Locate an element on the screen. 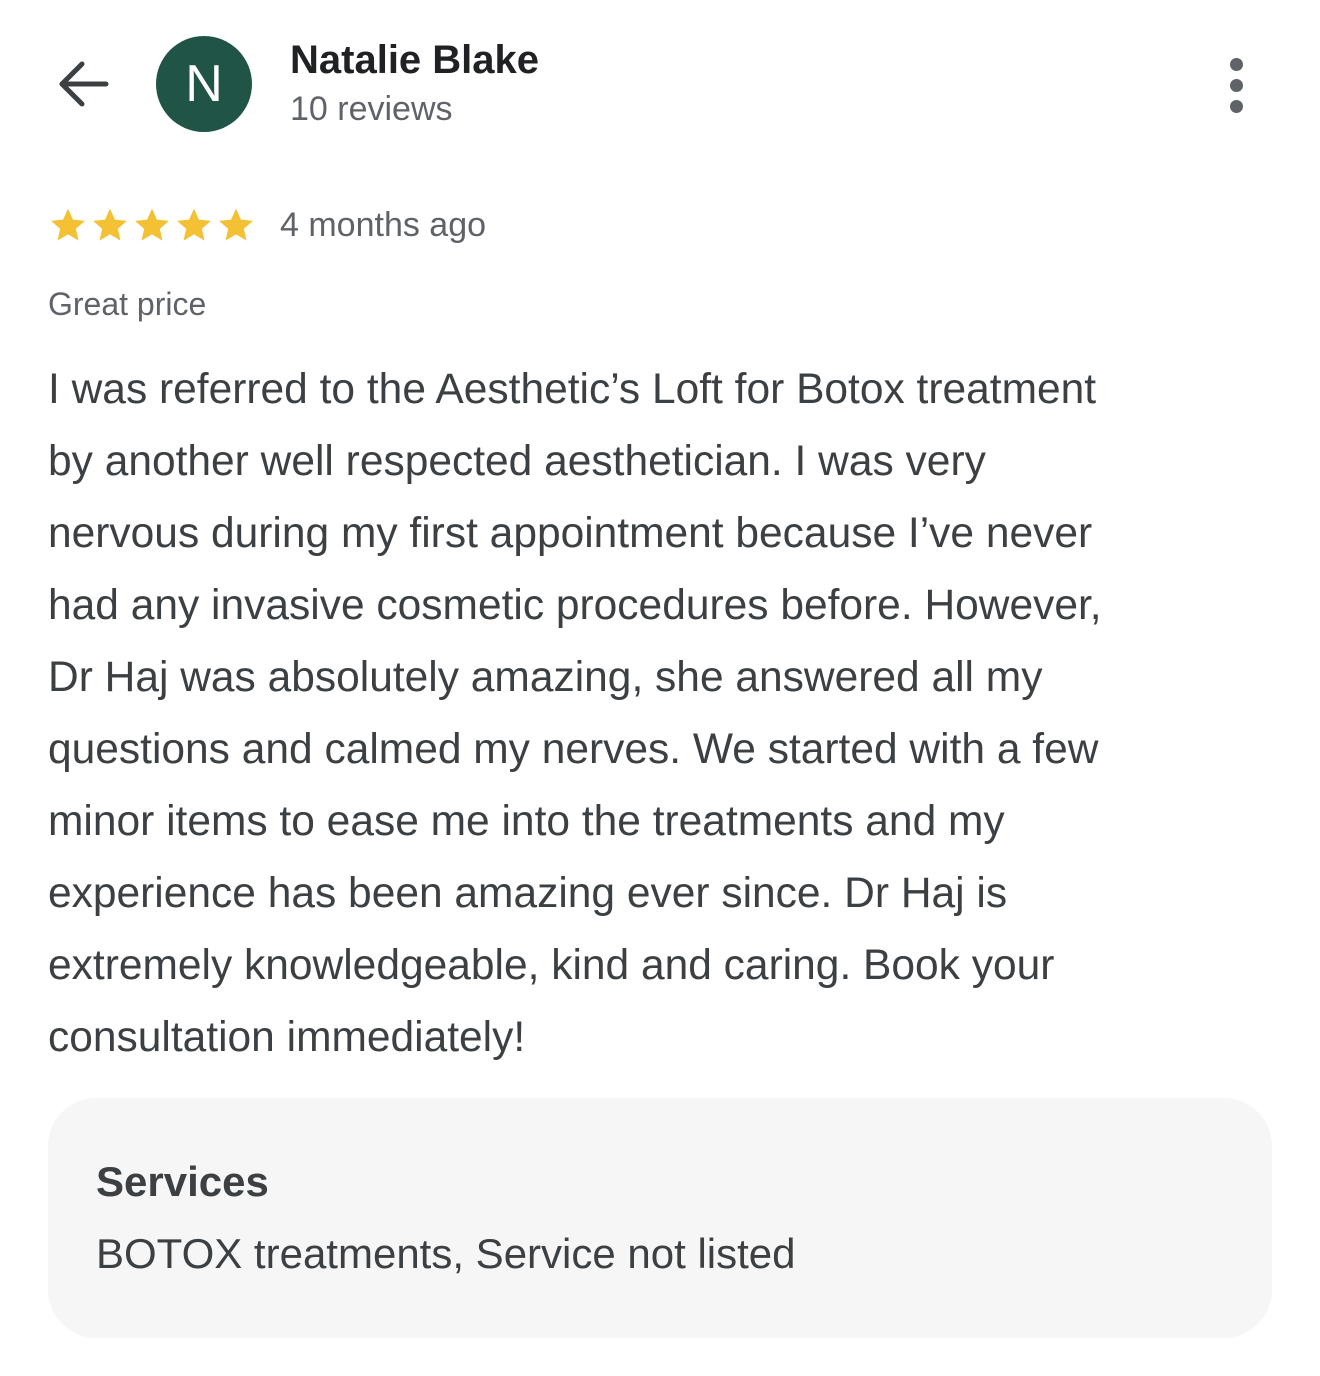 The height and width of the screenshot is (1376, 1320). author-name: Natalie Blake is located at coordinates (414, 60).